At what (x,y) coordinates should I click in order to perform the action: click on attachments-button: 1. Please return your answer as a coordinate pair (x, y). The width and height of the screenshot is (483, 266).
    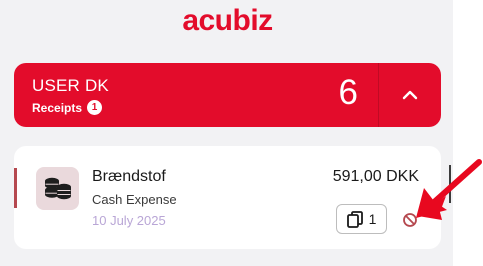
    Looking at the image, I should click on (361, 219).